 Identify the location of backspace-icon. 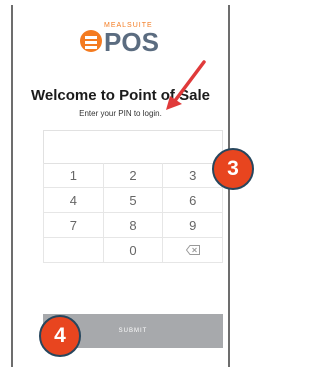
(192, 250).